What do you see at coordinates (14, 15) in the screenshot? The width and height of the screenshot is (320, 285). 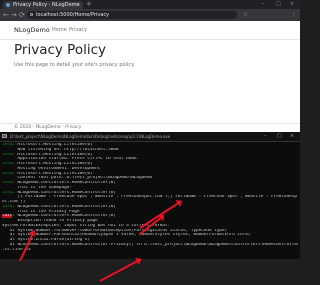 I see `forward-icon: →` at bounding box center [14, 15].